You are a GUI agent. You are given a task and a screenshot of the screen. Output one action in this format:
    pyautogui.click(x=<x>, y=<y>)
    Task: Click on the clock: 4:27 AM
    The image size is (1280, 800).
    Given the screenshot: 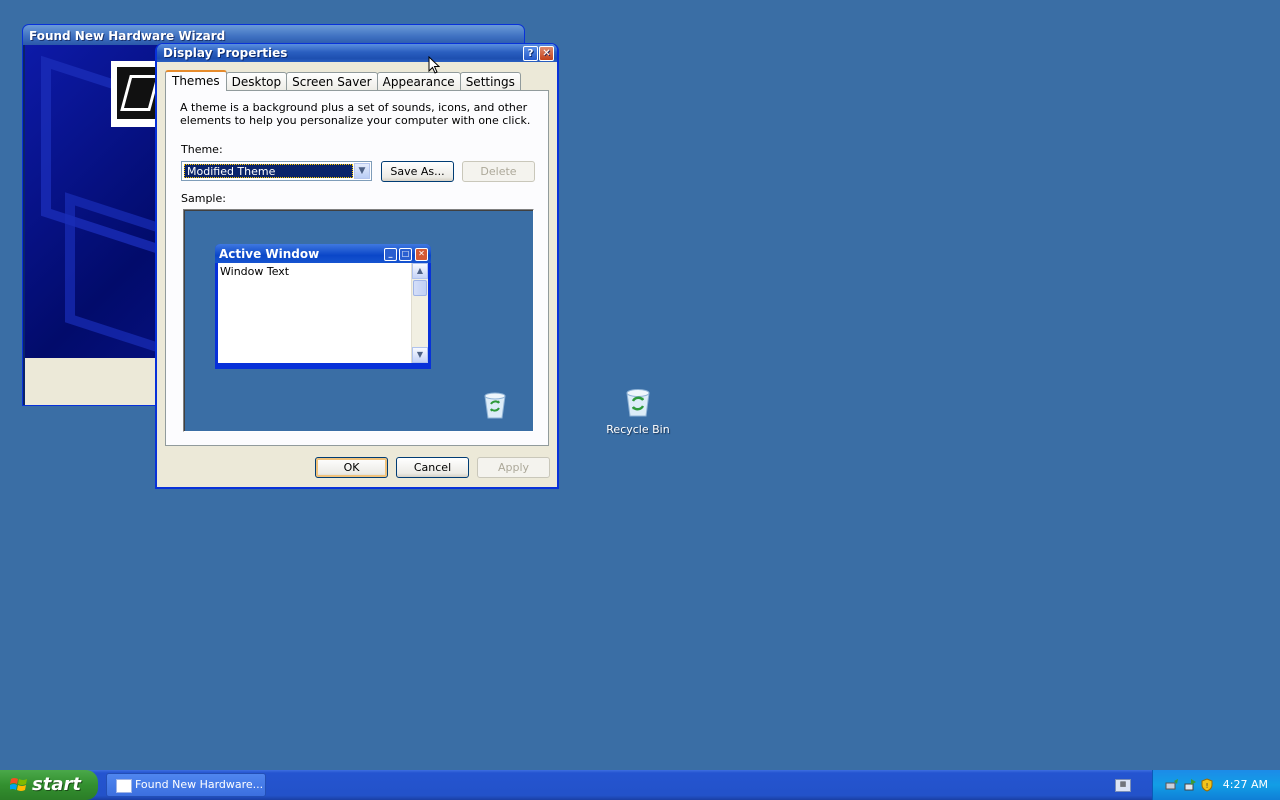 What is the action you would take?
    pyautogui.click(x=1245, y=785)
    